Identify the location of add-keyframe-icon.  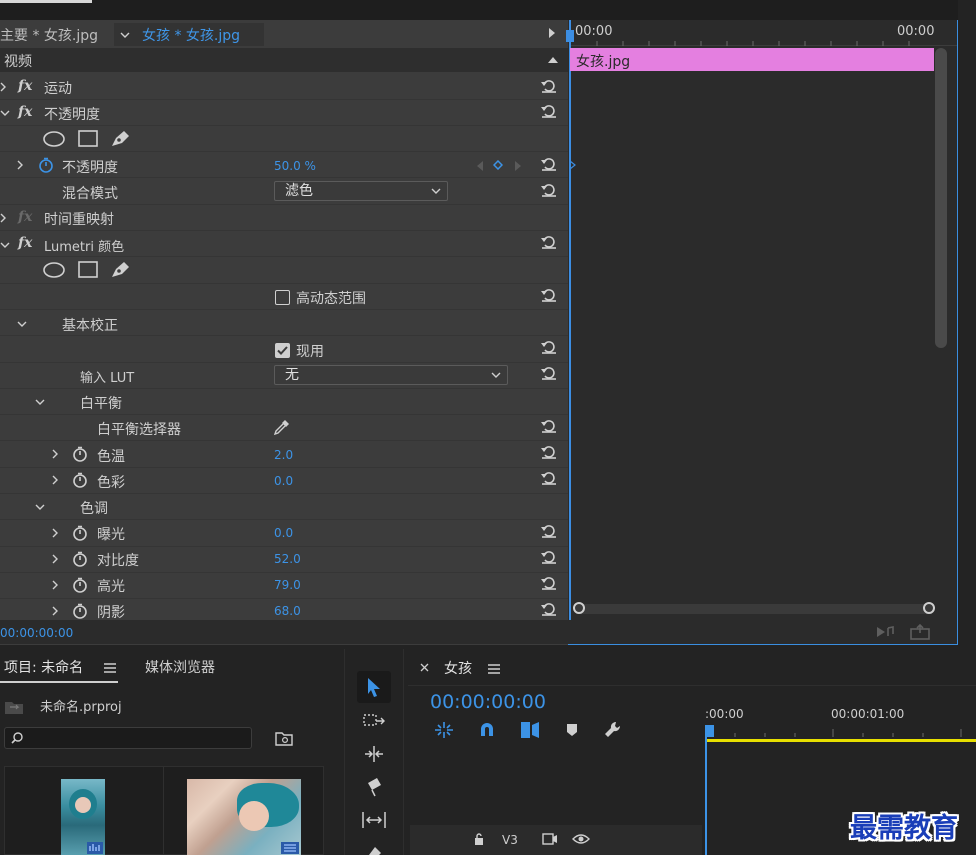
(498, 165).